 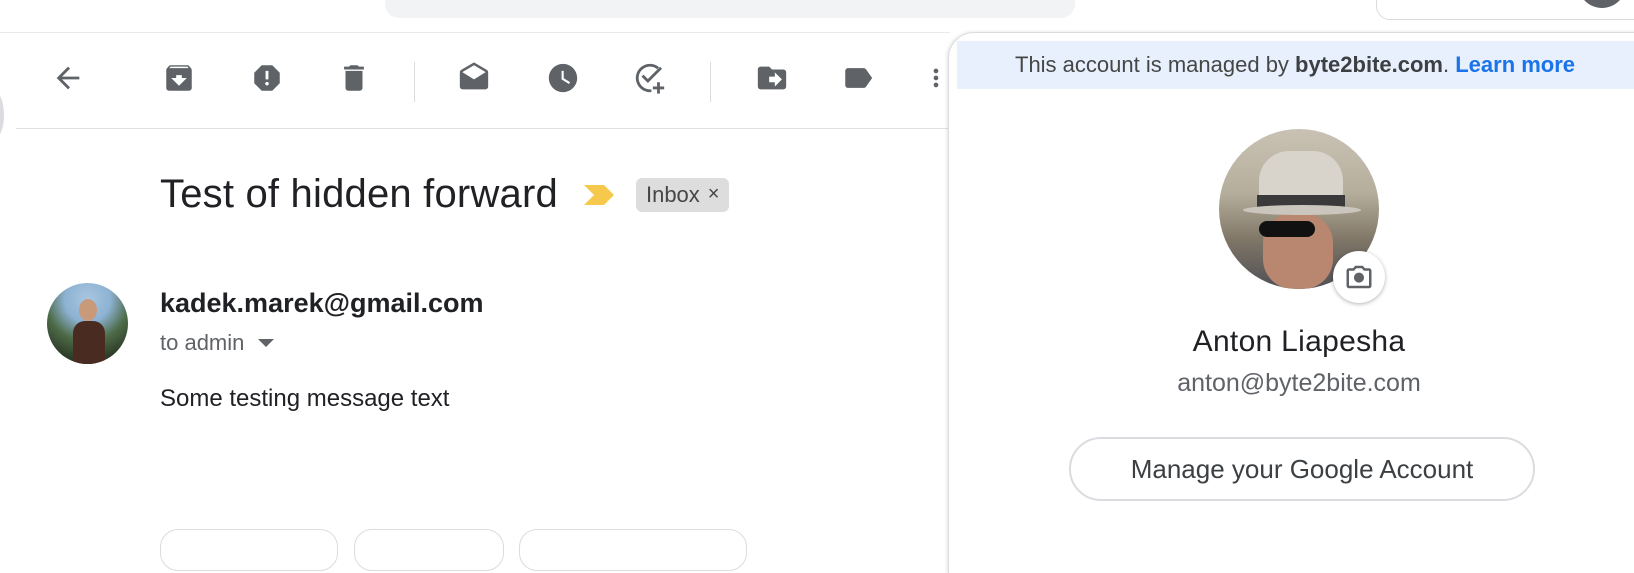 I want to click on label-chip-text: Inbox, so click(x=672, y=194).